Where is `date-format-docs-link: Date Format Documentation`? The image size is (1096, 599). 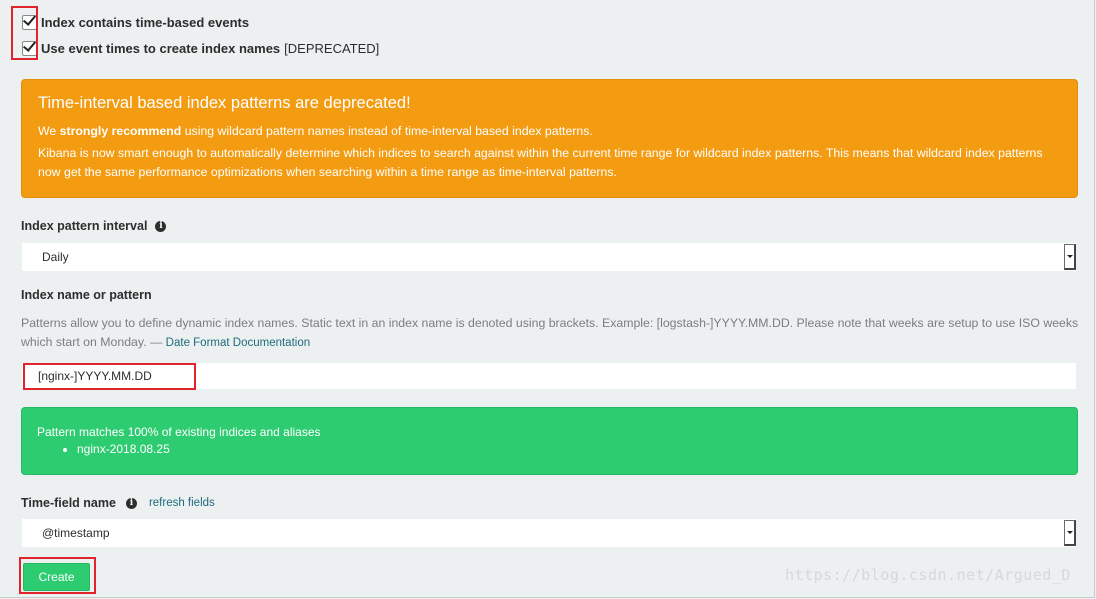 date-format-docs-link: Date Format Documentation is located at coordinates (238, 343).